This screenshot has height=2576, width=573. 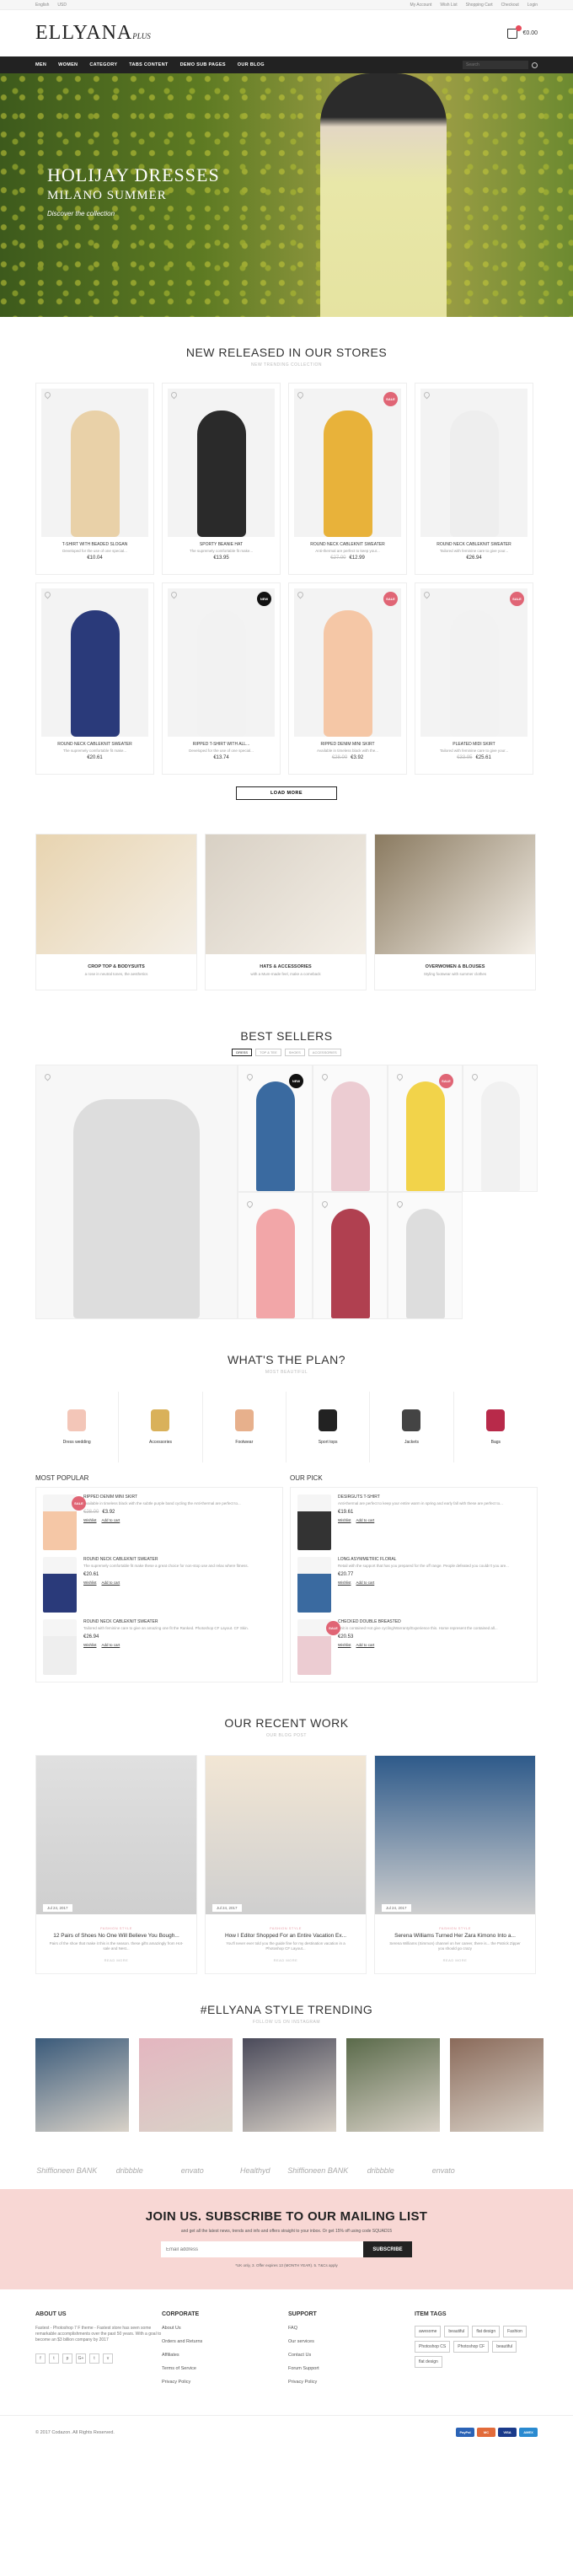 I want to click on tab-shoes: SHOES, so click(x=294, y=1052).